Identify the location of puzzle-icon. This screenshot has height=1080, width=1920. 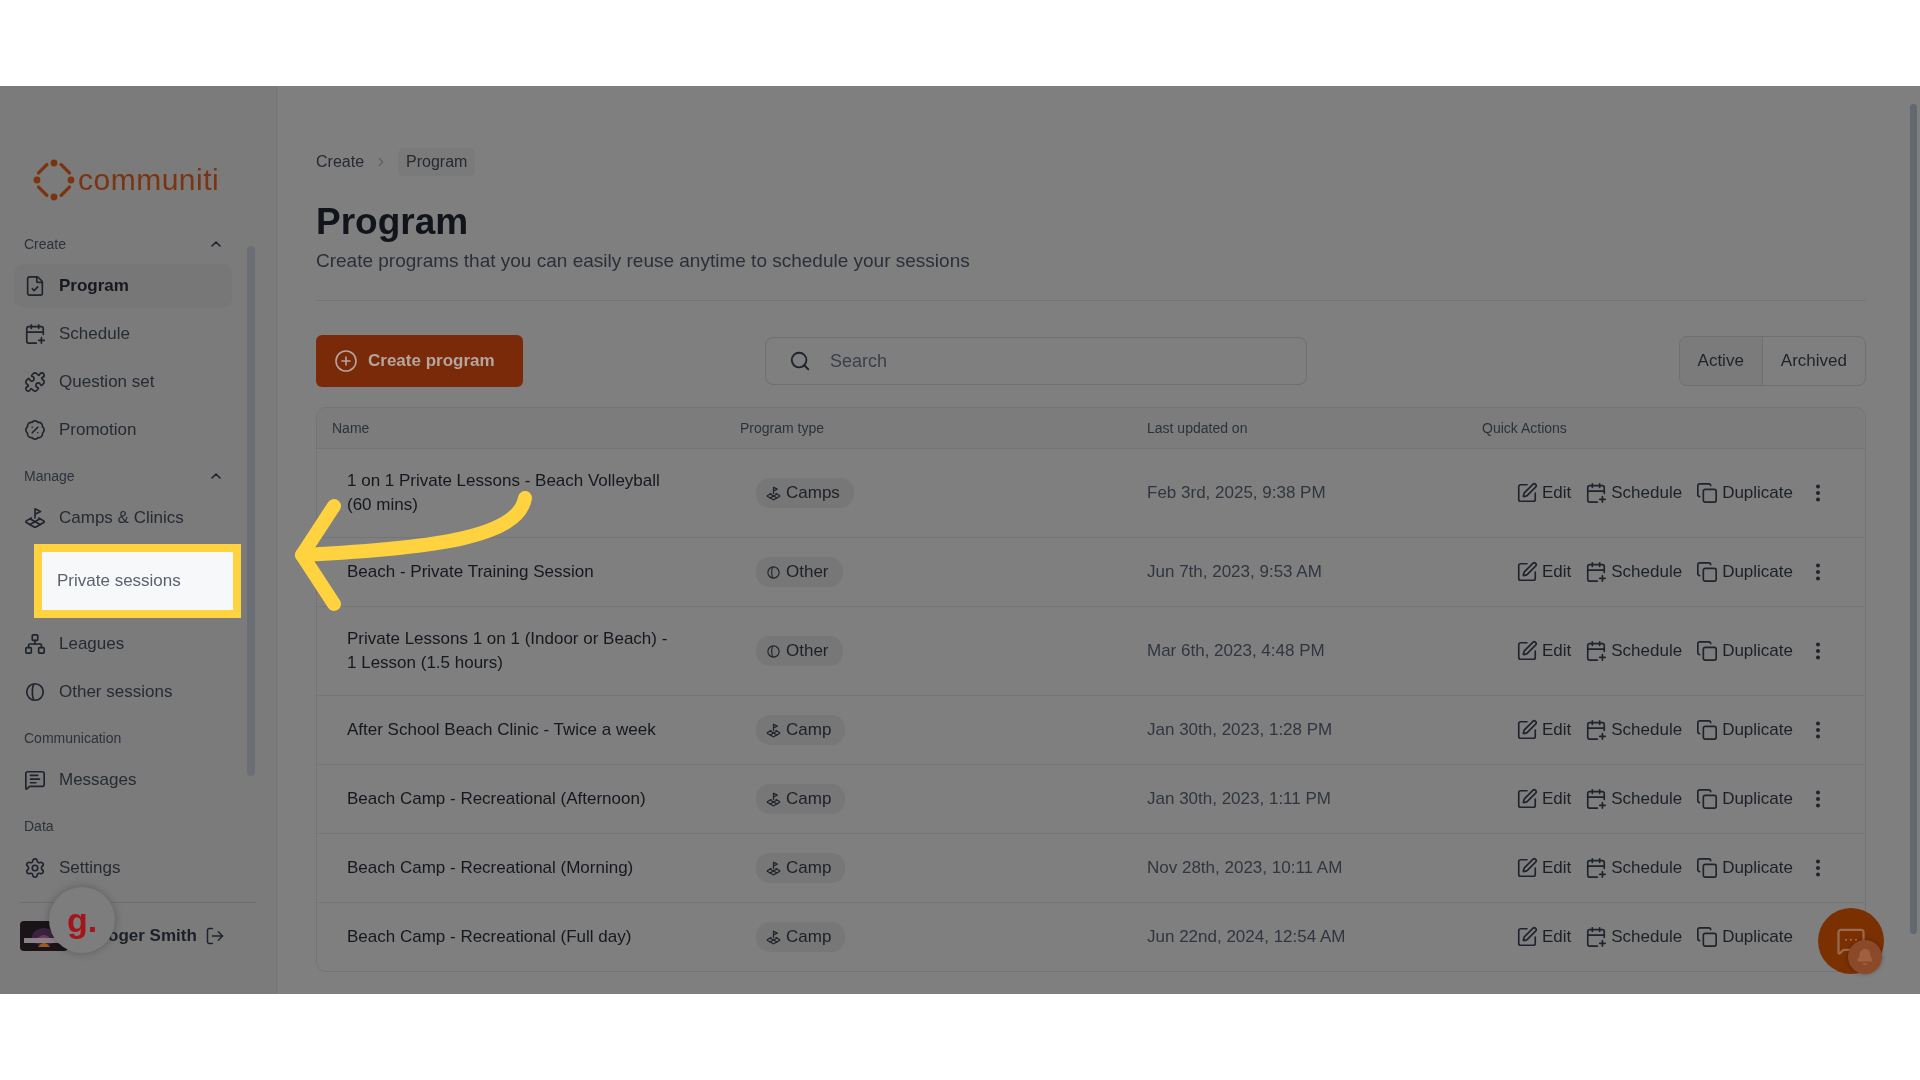
(35, 382).